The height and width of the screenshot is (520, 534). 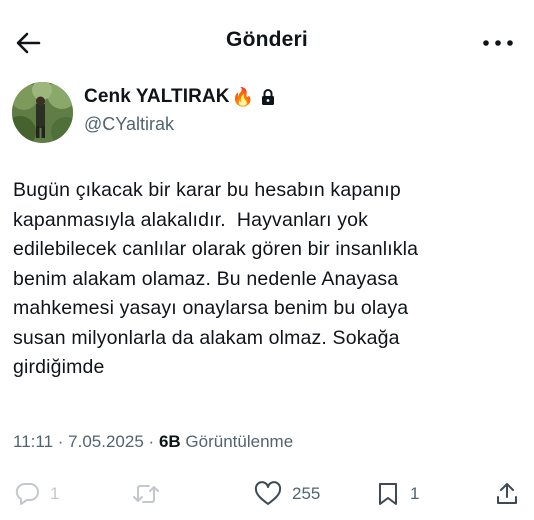 I want to click on avatar, so click(x=42, y=112).